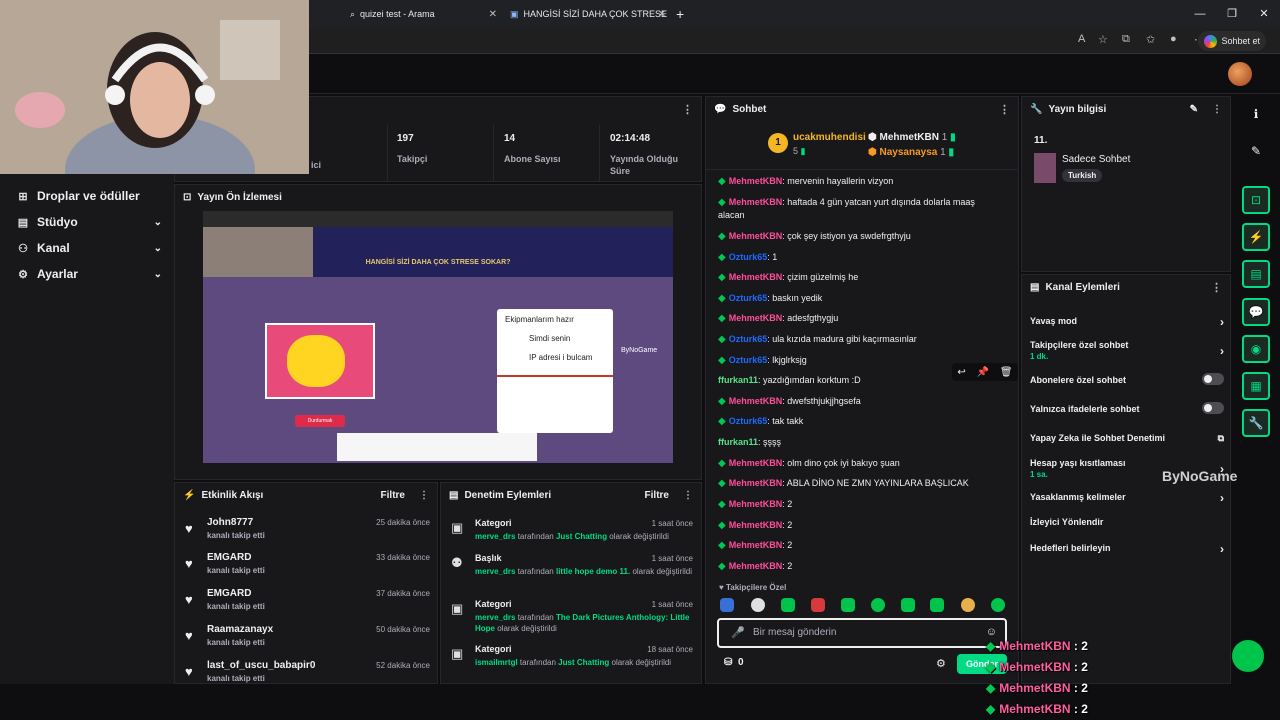 This screenshot has width=1280, height=720. I want to click on minimize-icon: —, so click(1200, 14).